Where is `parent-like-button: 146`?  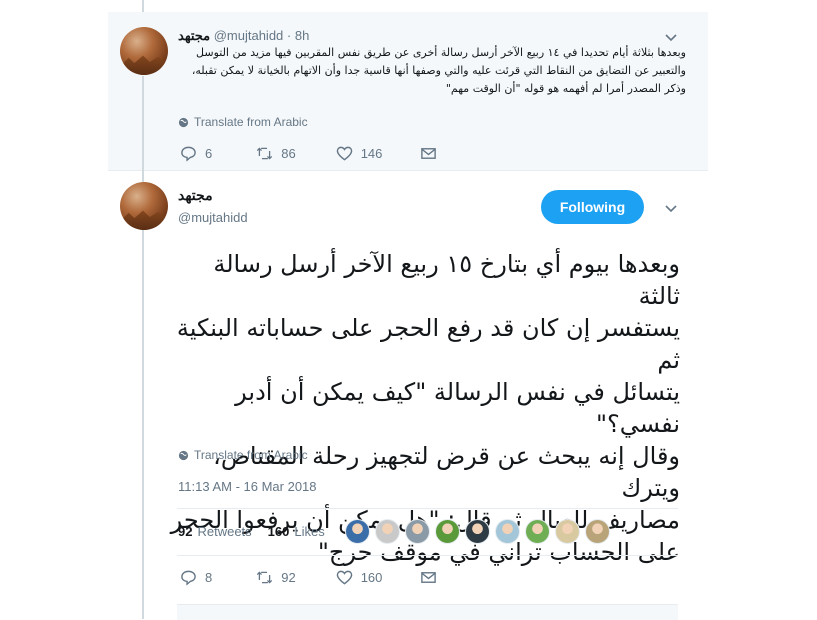
parent-like-button: 146 is located at coordinates (359, 153).